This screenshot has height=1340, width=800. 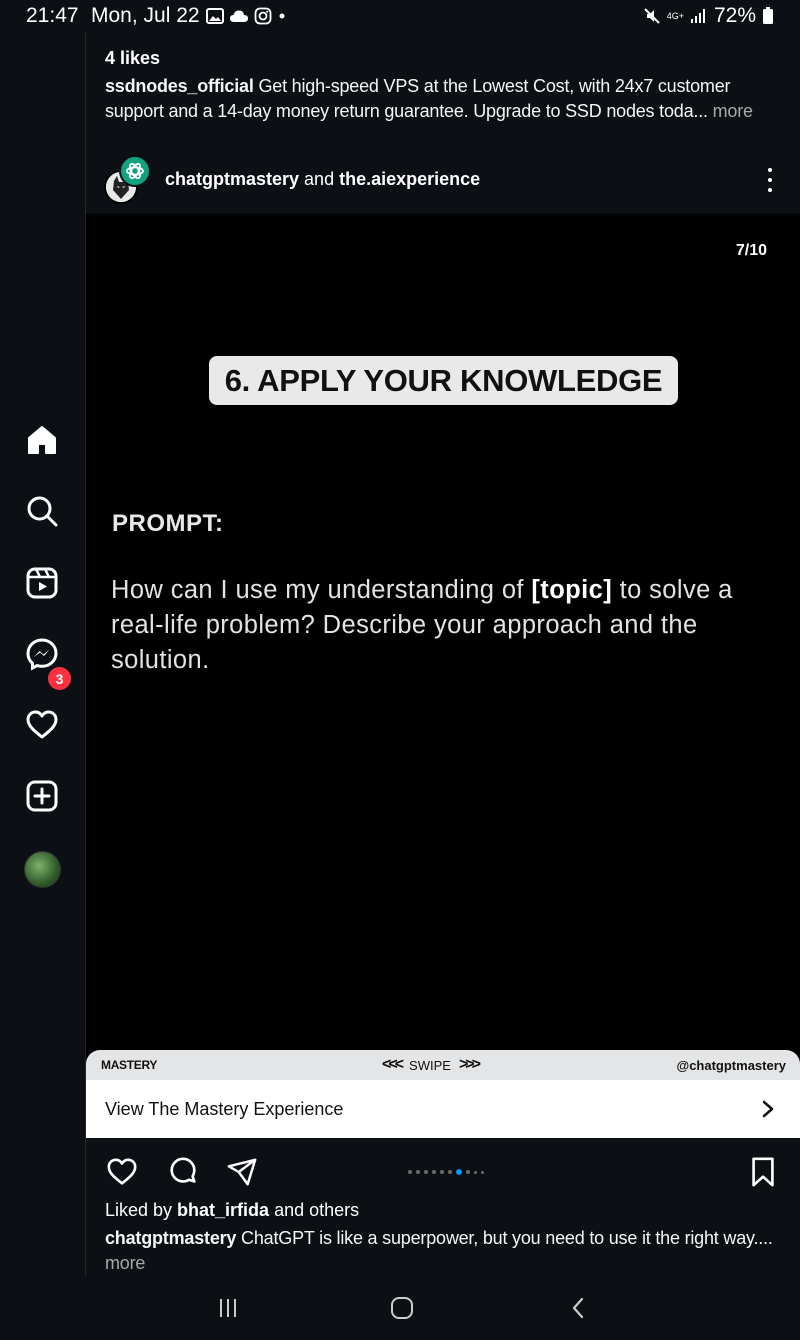 I want to click on post-header: chatgptmastery and the.aiexperience, so click(x=443, y=182).